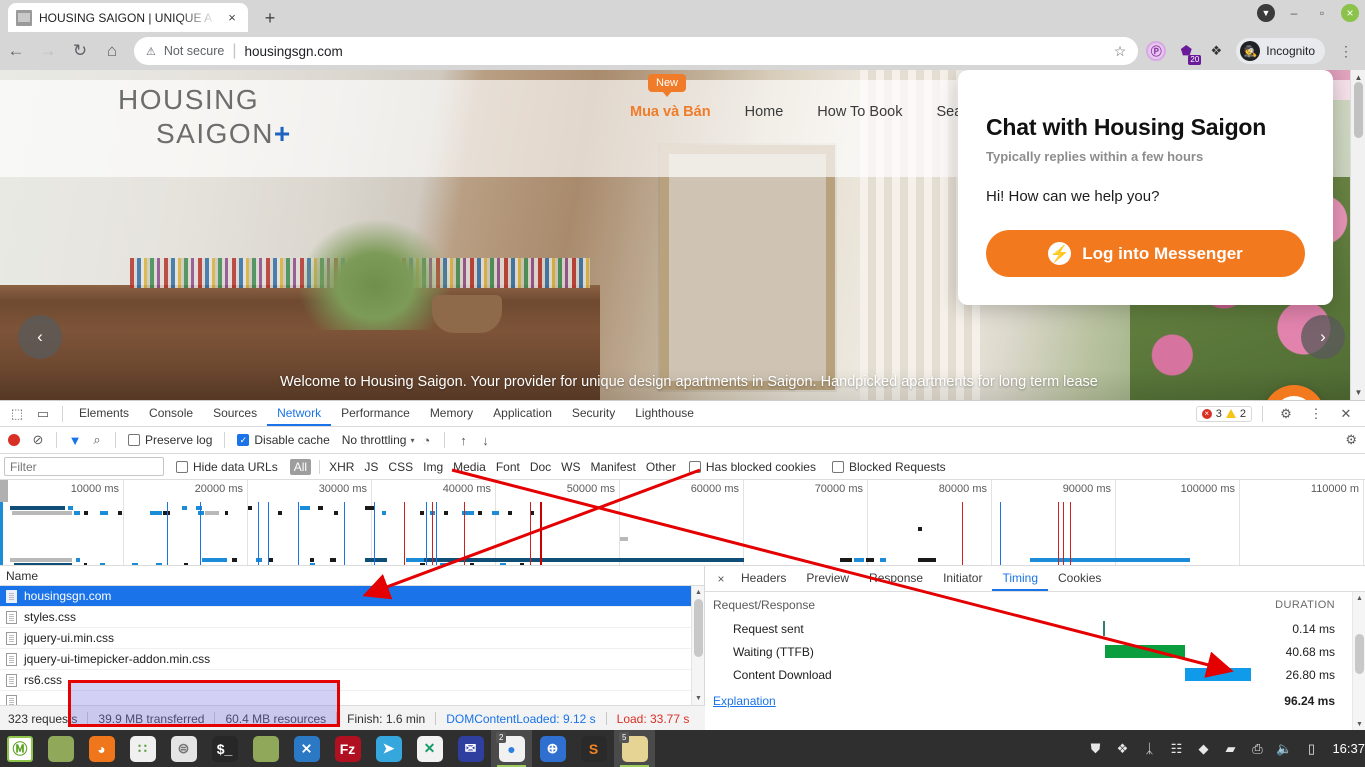 Image resolution: width=1365 pixels, height=767 pixels. What do you see at coordinates (1156, 51) in the screenshot?
I see `privacy-badger-icon: Ⓟ` at bounding box center [1156, 51].